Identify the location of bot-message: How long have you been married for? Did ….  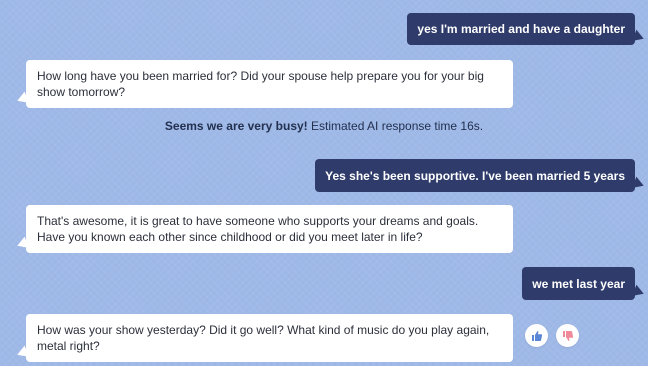
(264, 84).